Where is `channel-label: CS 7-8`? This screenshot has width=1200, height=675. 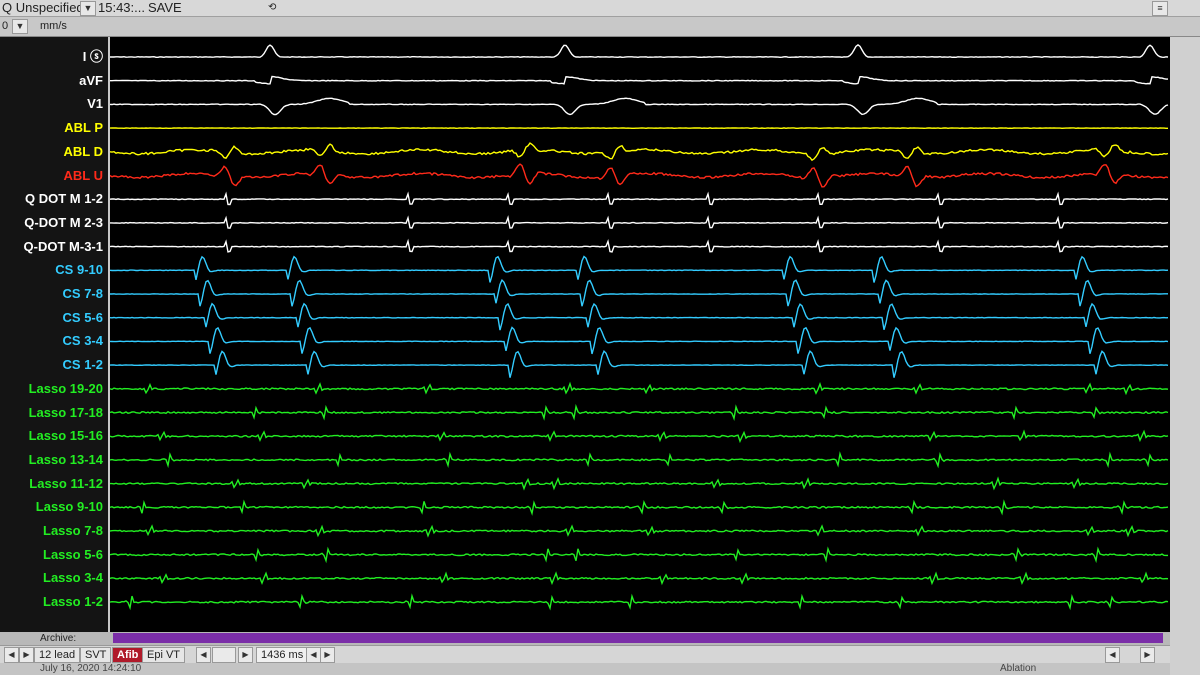 channel-label: CS 7-8 is located at coordinates (51, 294).